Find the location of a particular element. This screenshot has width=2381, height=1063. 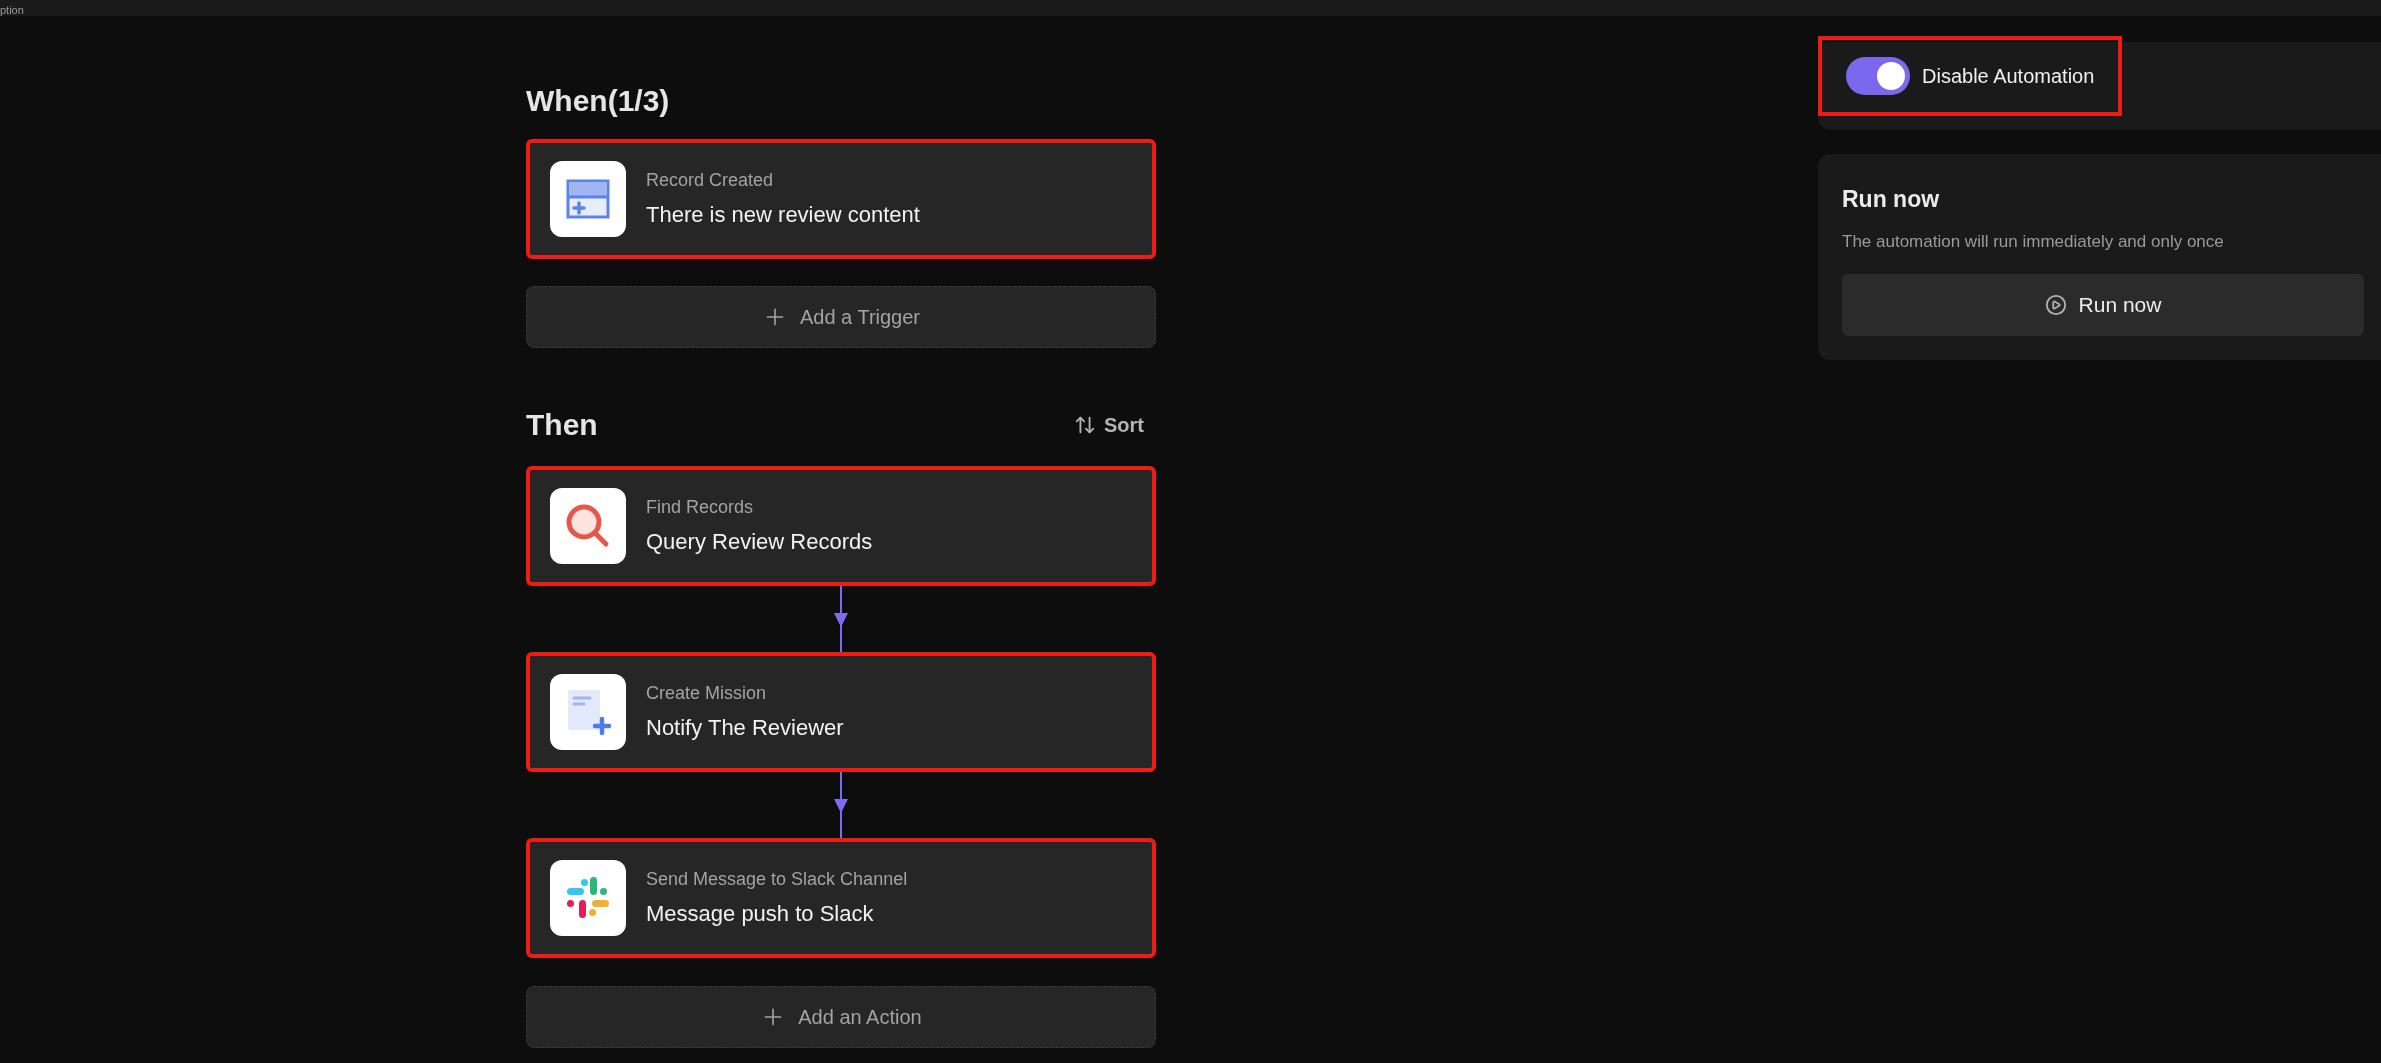

run-now-button: Run now is located at coordinates (2103, 305).